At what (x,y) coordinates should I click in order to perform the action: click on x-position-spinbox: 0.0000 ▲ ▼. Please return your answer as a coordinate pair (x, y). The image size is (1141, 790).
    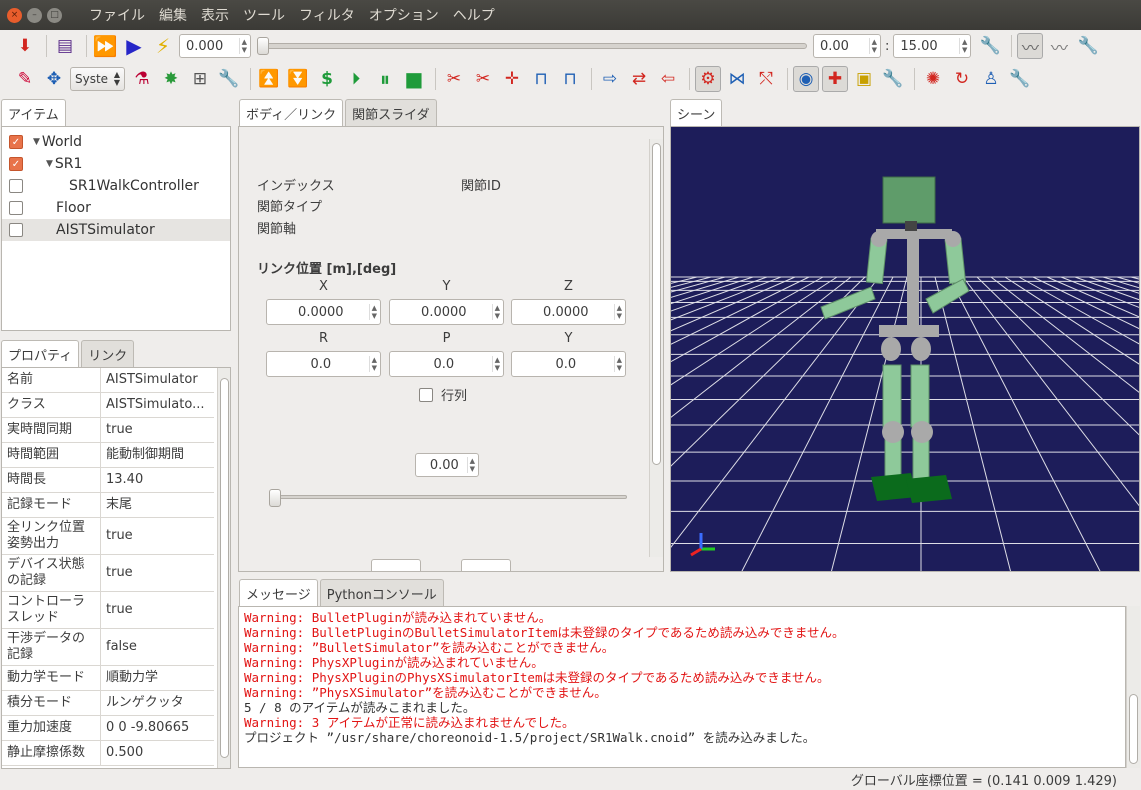
    Looking at the image, I should click on (323, 312).